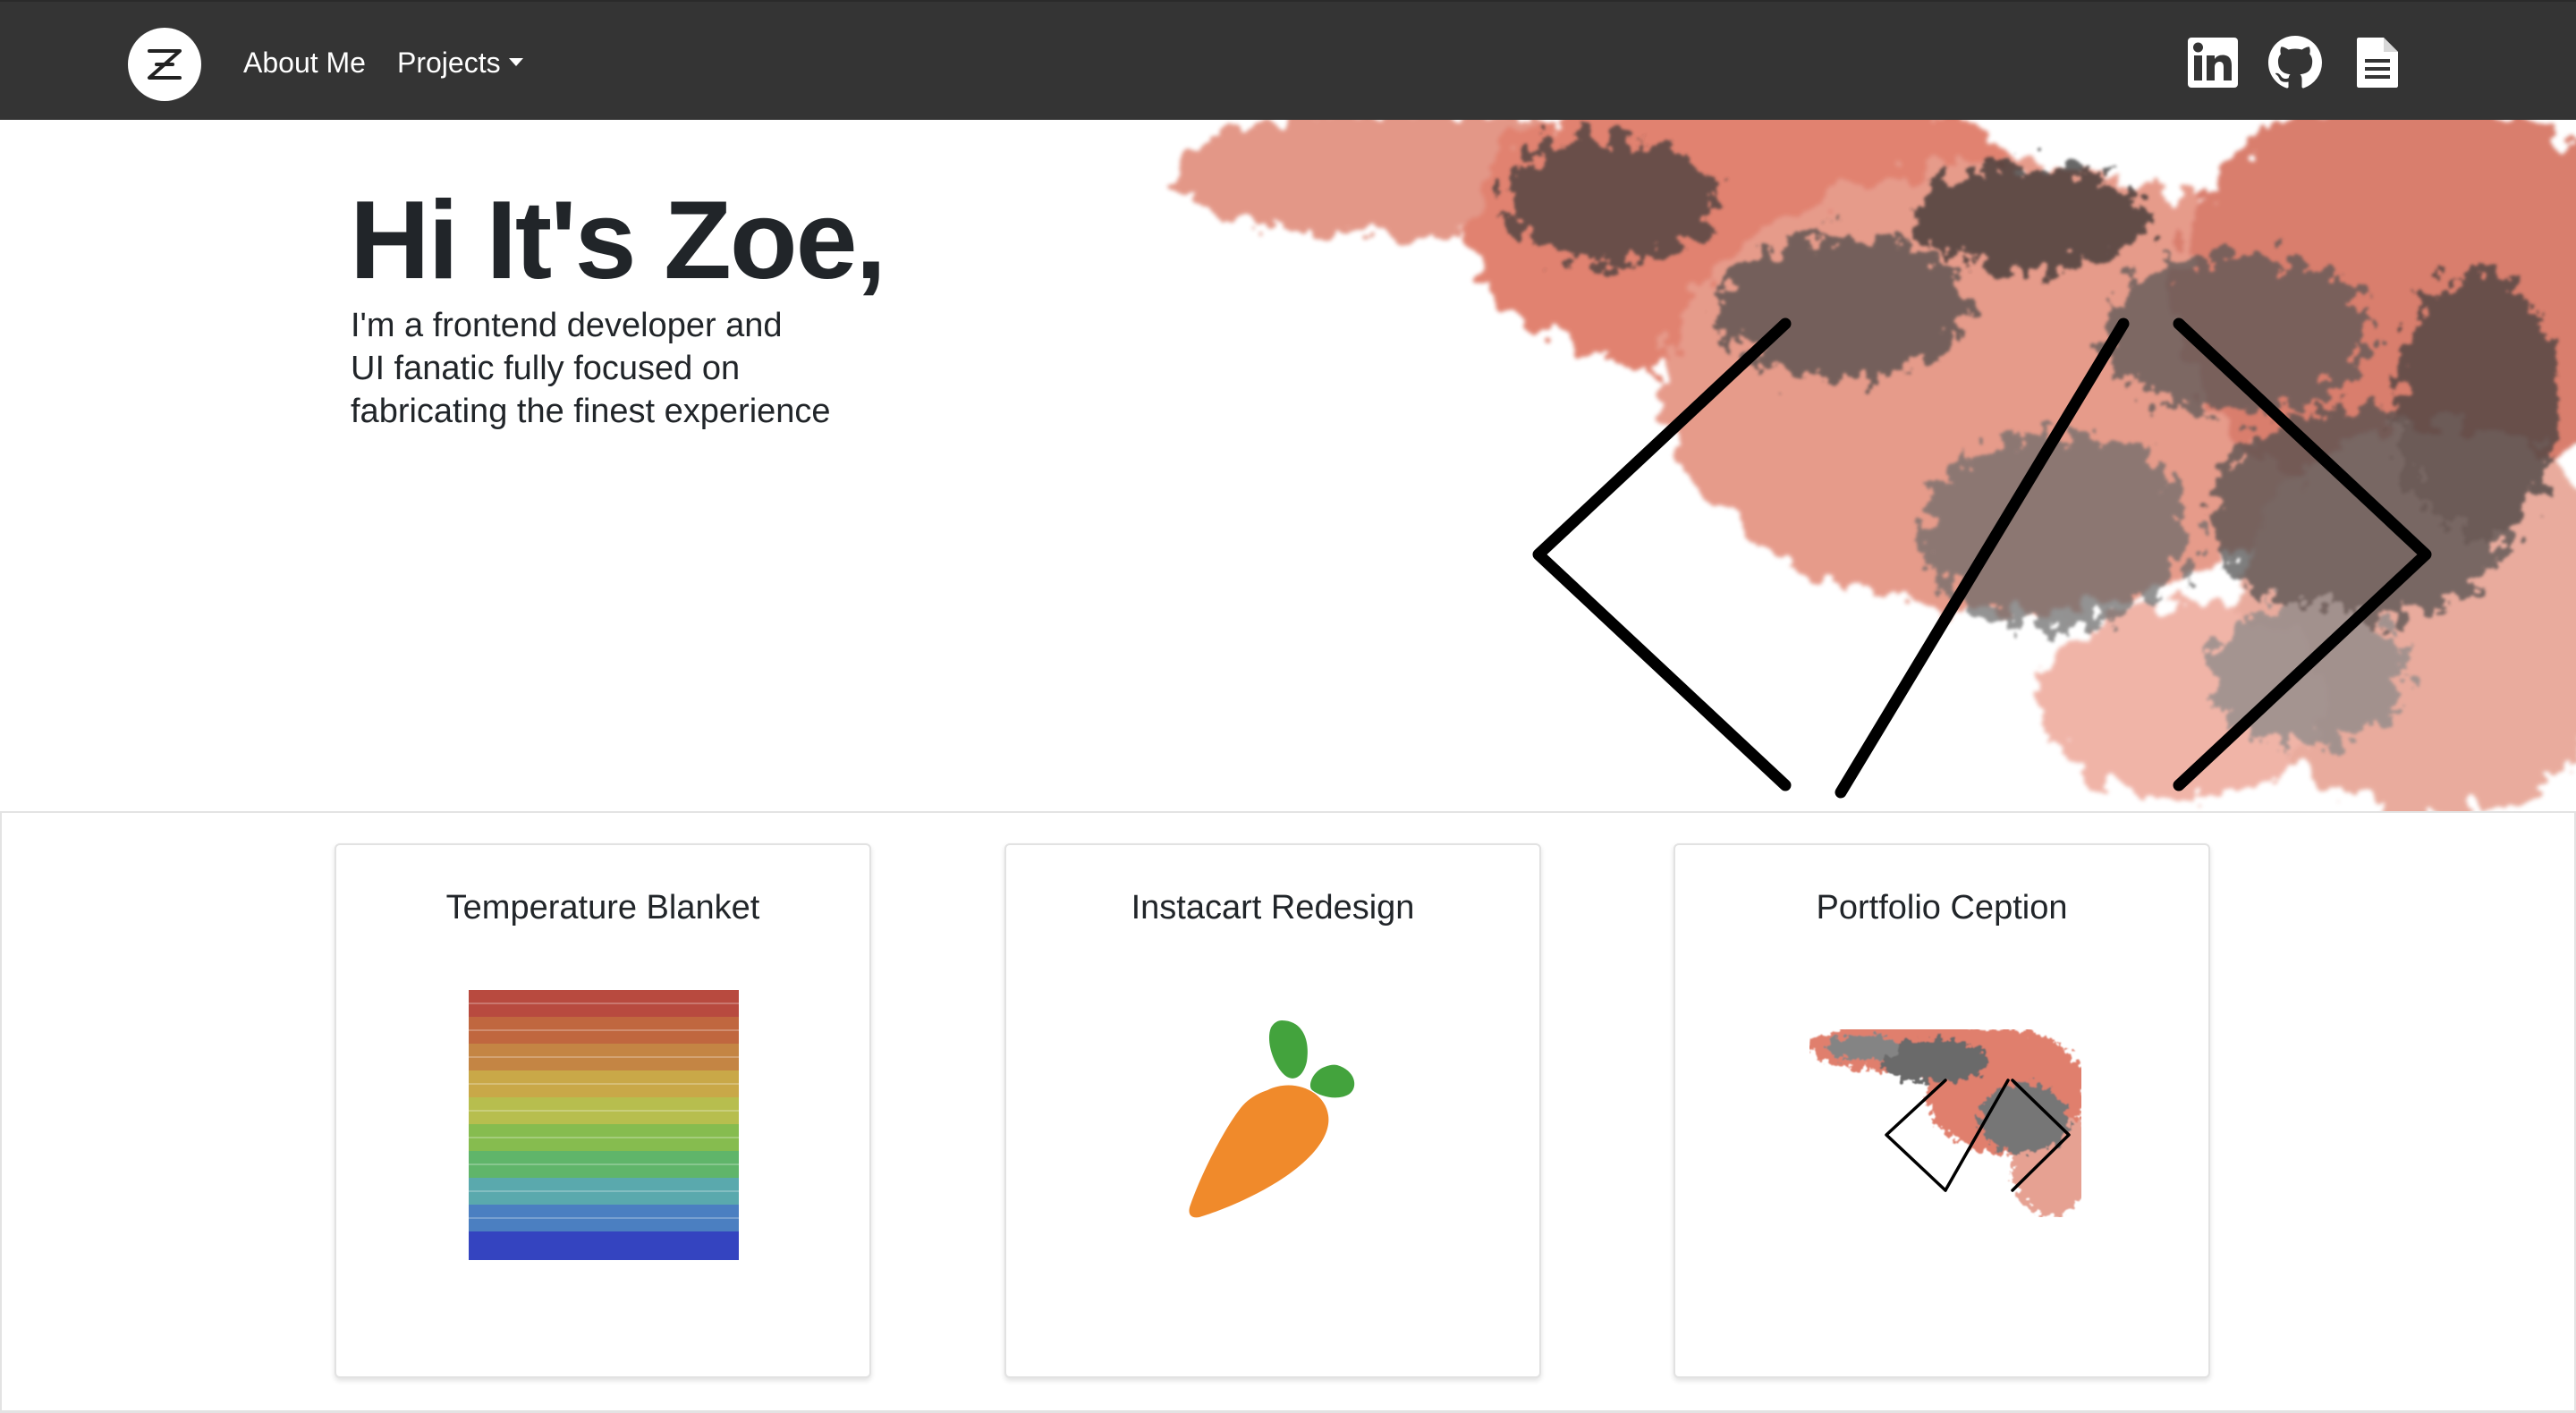 The image size is (2576, 1413). I want to click on linkedin-icon, so click(2213, 63).